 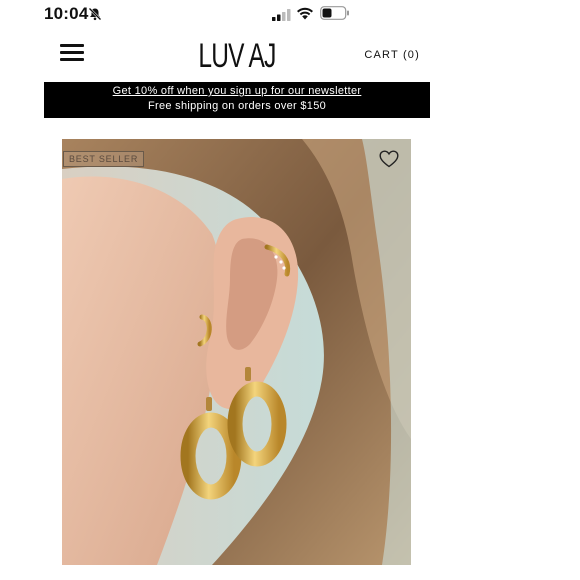 I want to click on heart-icon, so click(x=389, y=159).